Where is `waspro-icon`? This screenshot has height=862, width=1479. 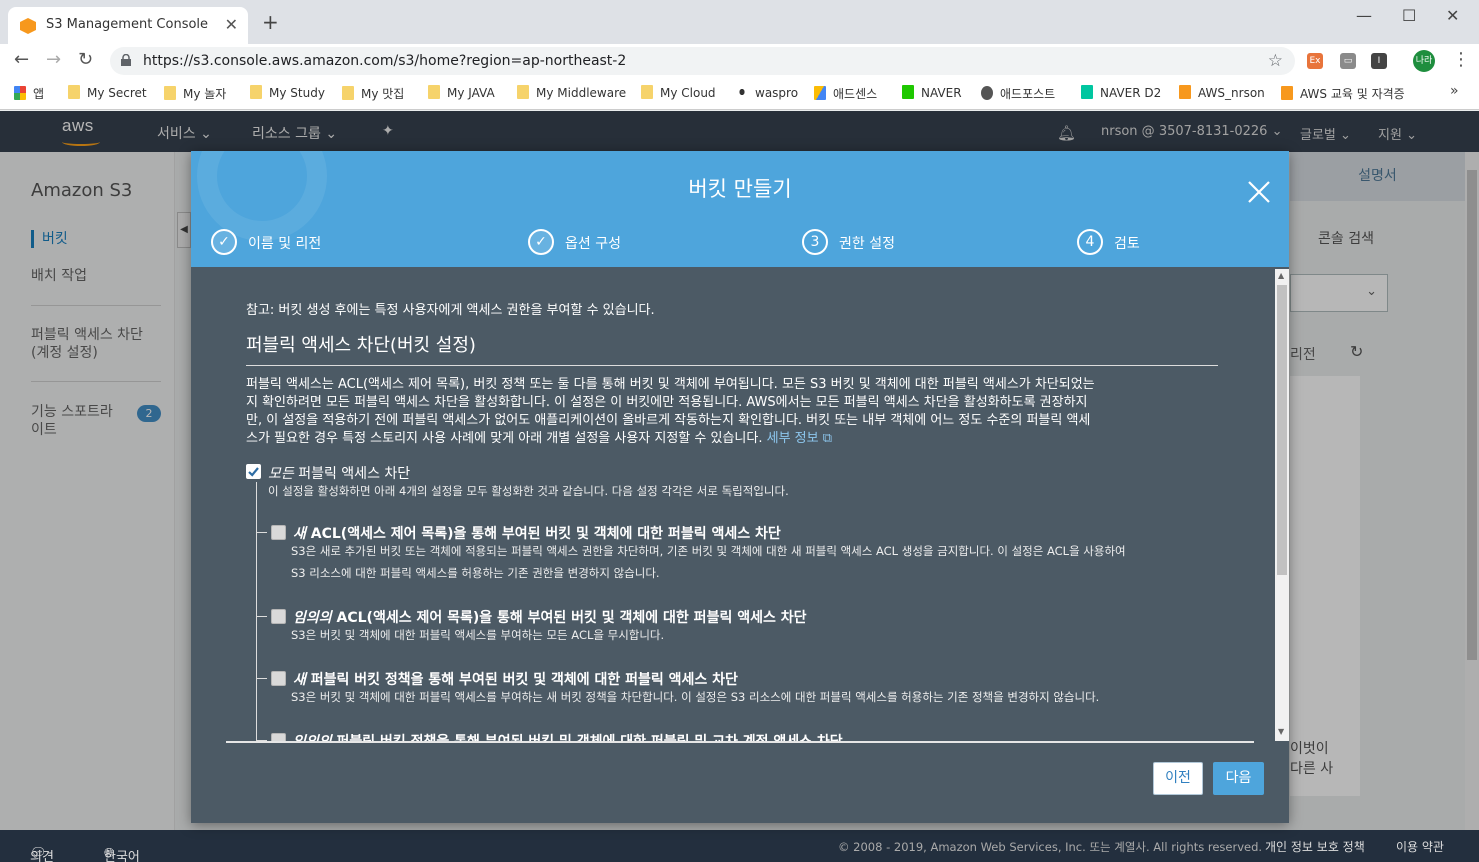 waspro-icon is located at coordinates (742, 92).